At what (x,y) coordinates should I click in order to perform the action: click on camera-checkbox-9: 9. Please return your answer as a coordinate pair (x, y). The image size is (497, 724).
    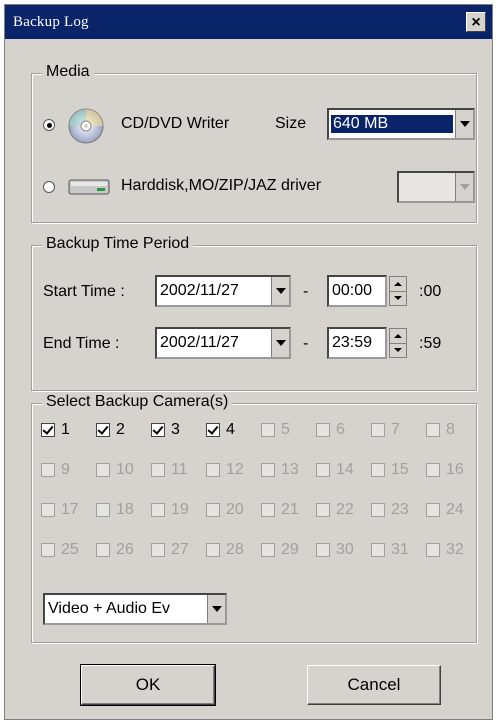
    Looking at the image, I should click on (68, 470).